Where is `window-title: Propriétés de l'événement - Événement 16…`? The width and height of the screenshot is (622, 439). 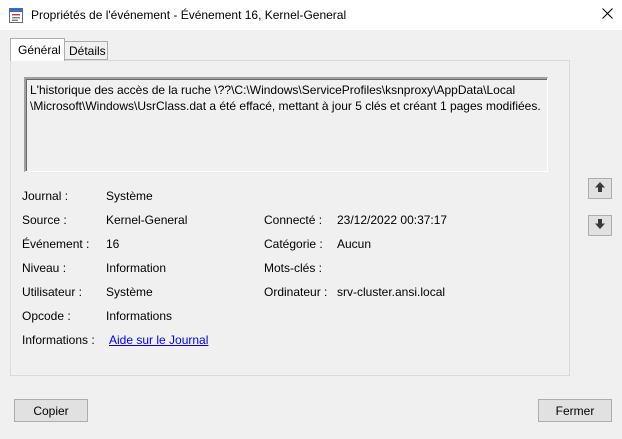 window-title: Propriétés de l'événement - Événement 16… is located at coordinates (189, 15).